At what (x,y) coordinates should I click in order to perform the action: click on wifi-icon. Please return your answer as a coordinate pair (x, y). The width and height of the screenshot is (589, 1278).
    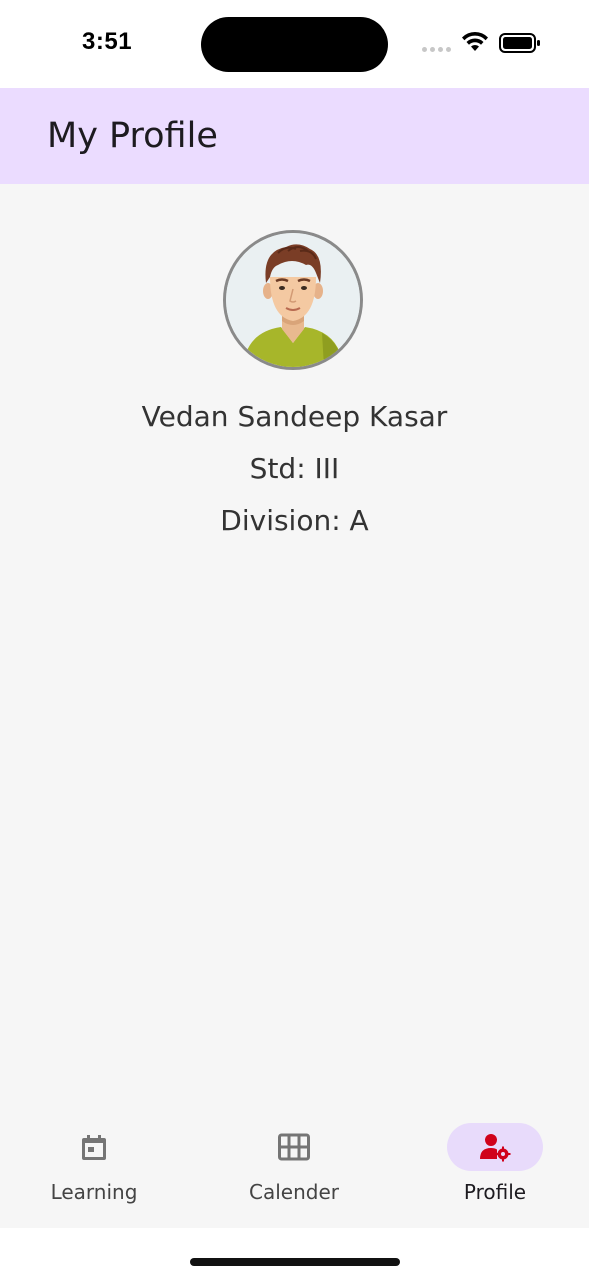
    Looking at the image, I should click on (475, 41).